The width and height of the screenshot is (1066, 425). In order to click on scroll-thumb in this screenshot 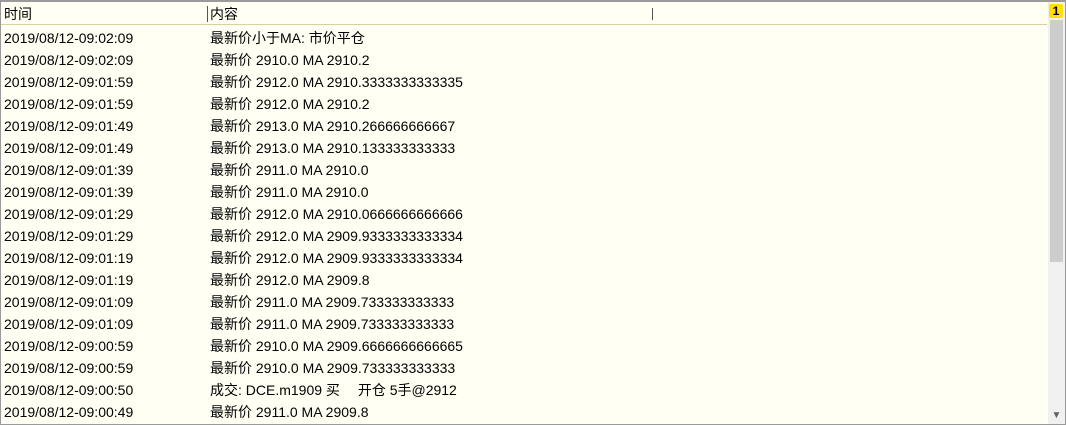, I will do `click(1056, 141)`.